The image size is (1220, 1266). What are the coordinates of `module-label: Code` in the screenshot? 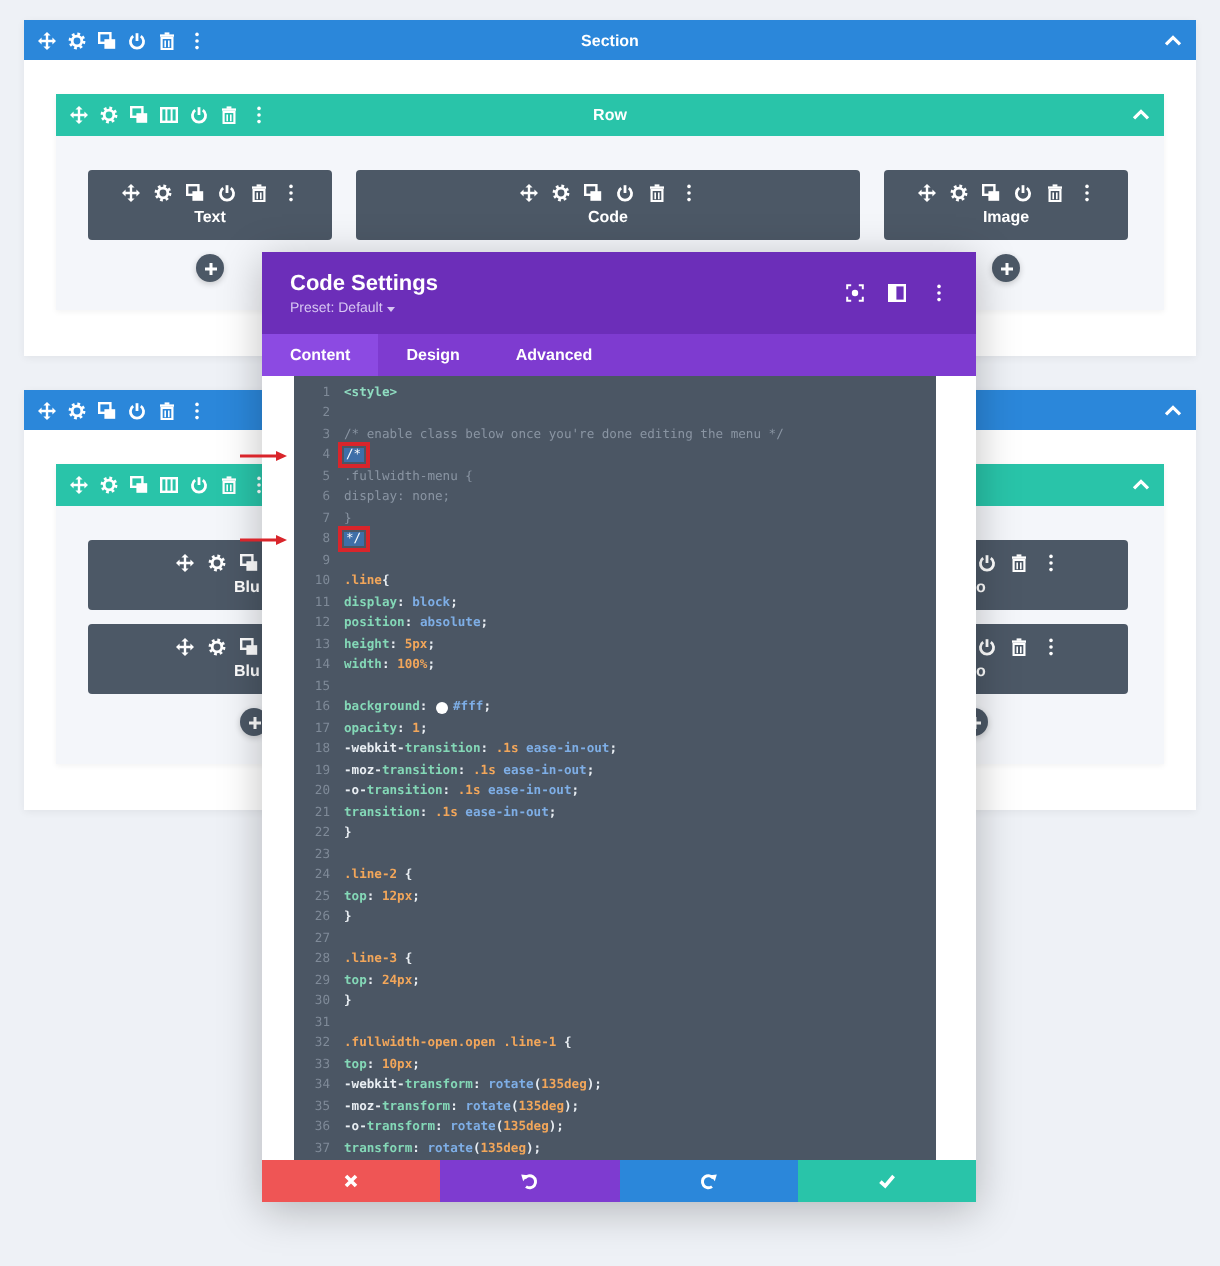 It's located at (608, 217).